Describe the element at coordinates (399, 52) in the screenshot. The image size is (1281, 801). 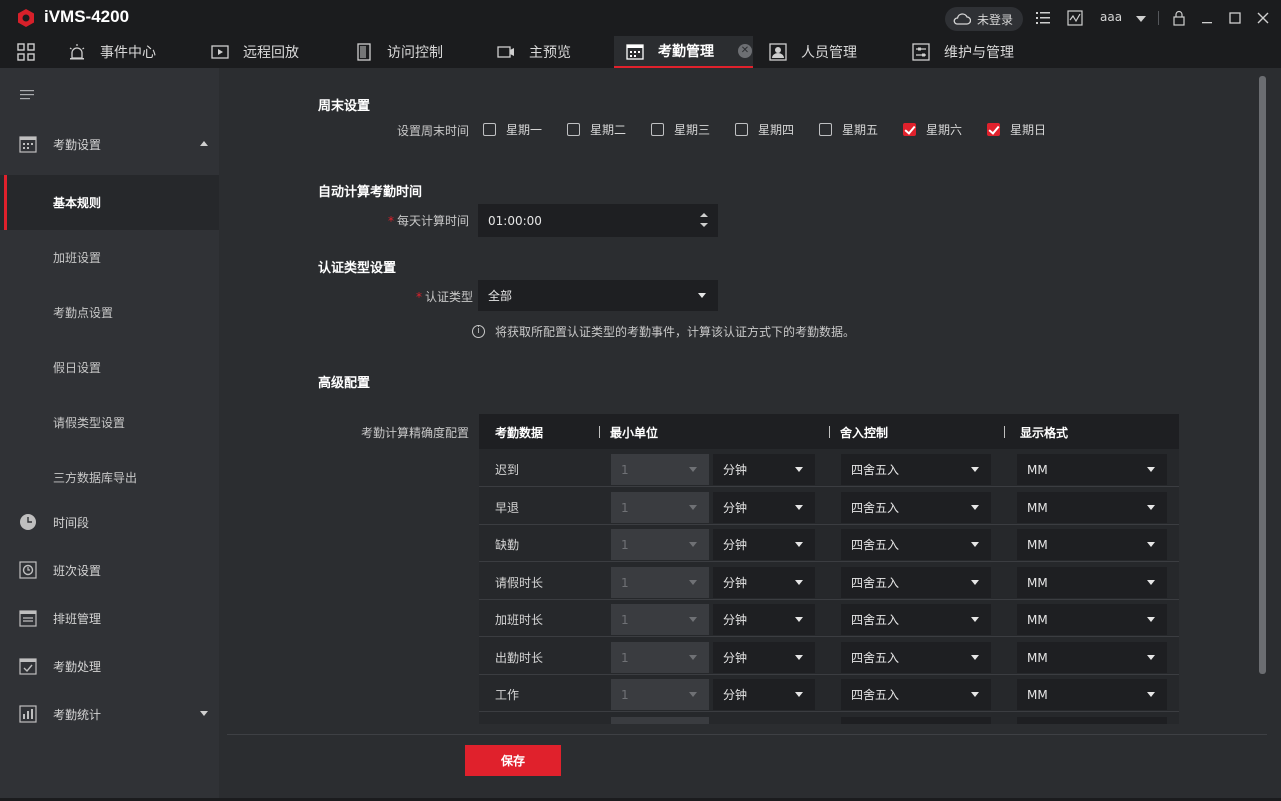
I see `tab-access-control: 访问控制` at that location.